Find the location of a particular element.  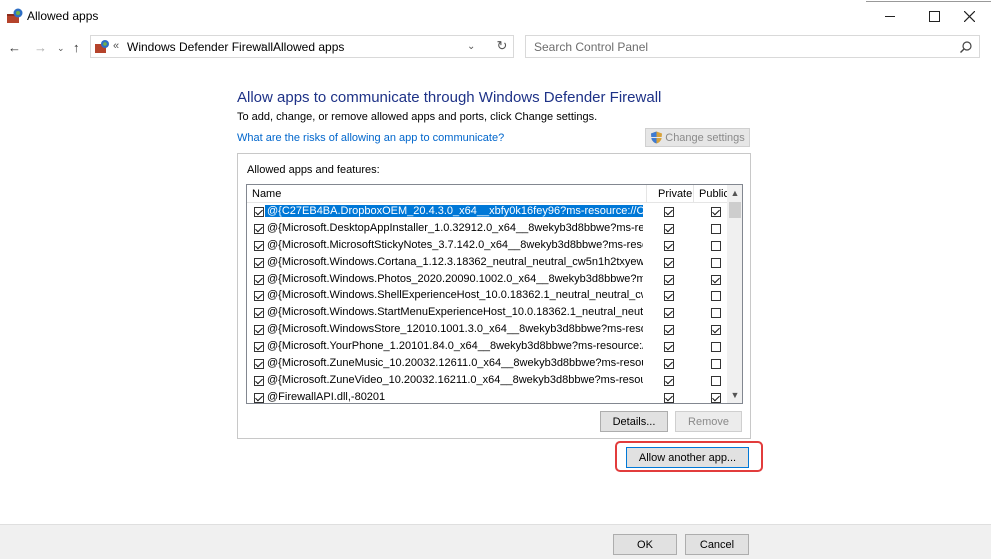

breadcrumb-allowed-apps: Allowed apps is located at coordinates (308, 47).